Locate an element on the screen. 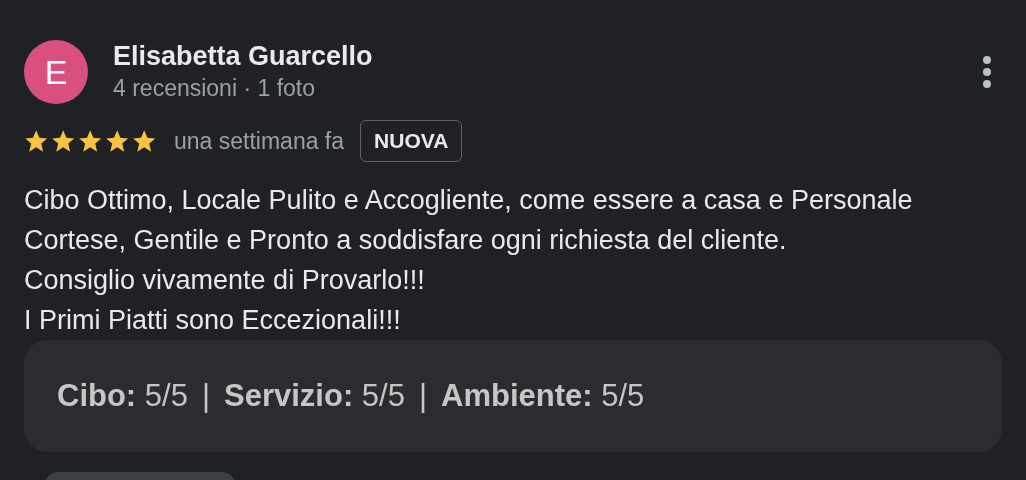 This screenshot has height=480, width=1026. sub-rating: Ambiente: 5/5 is located at coordinates (543, 395).